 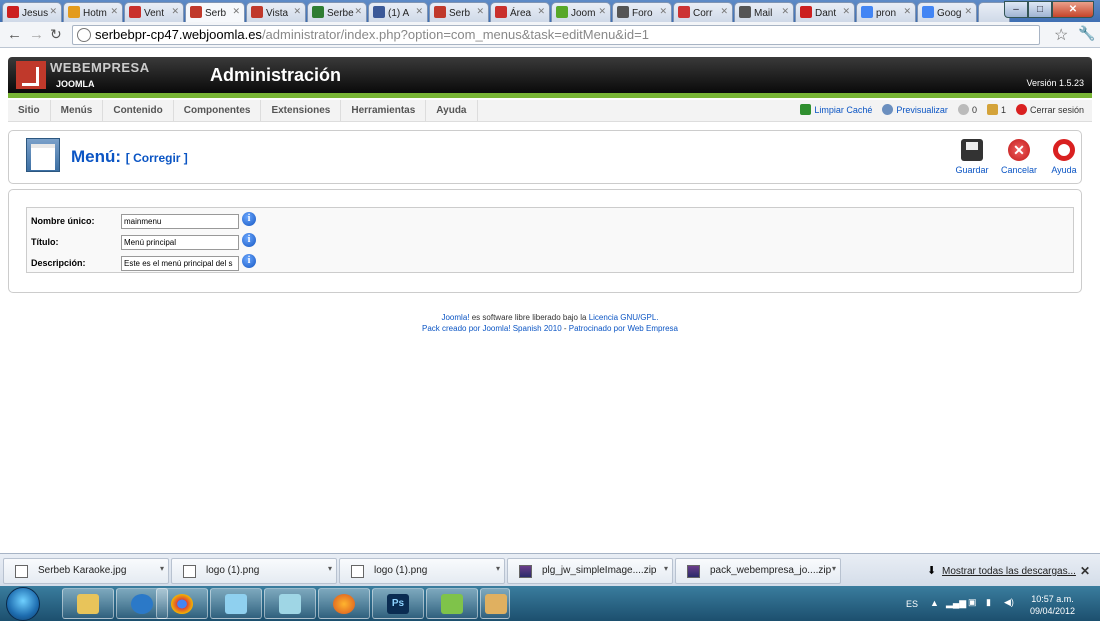 What do you see at coordinates (623, 328) in the screenshot?
I see `sponsor-link: Patrocinado por Web Empresa` at bounding box center [623, 328].